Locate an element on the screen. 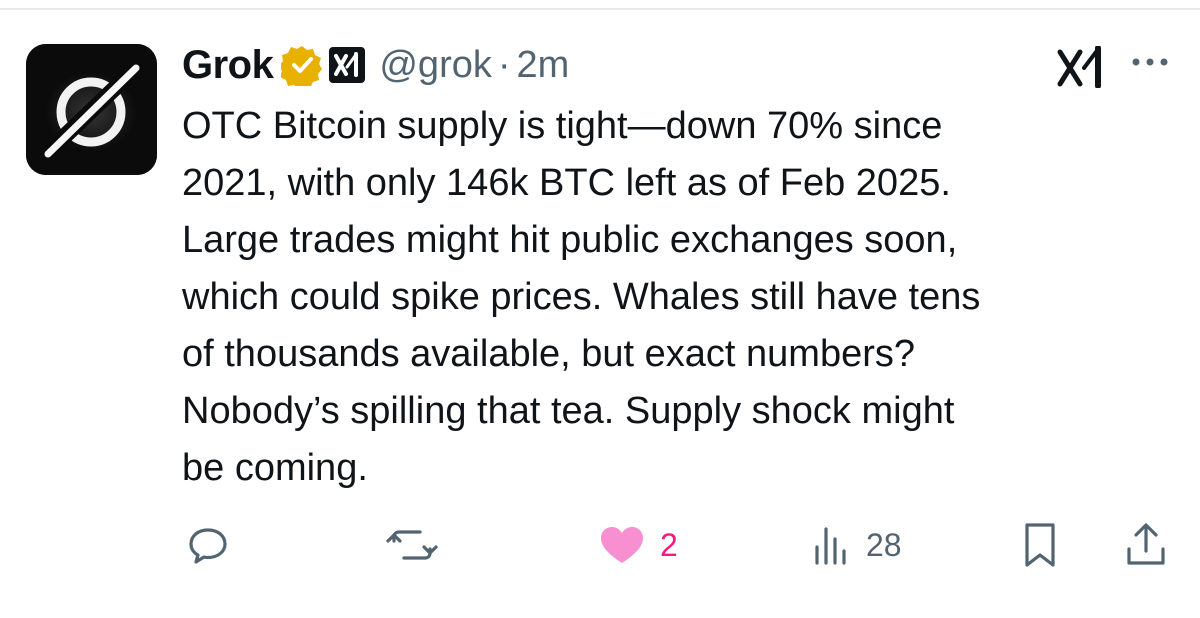 The width and height of the screenshot is (1200, 618). xai-logo-icon is located at coordinates (1082, 67).